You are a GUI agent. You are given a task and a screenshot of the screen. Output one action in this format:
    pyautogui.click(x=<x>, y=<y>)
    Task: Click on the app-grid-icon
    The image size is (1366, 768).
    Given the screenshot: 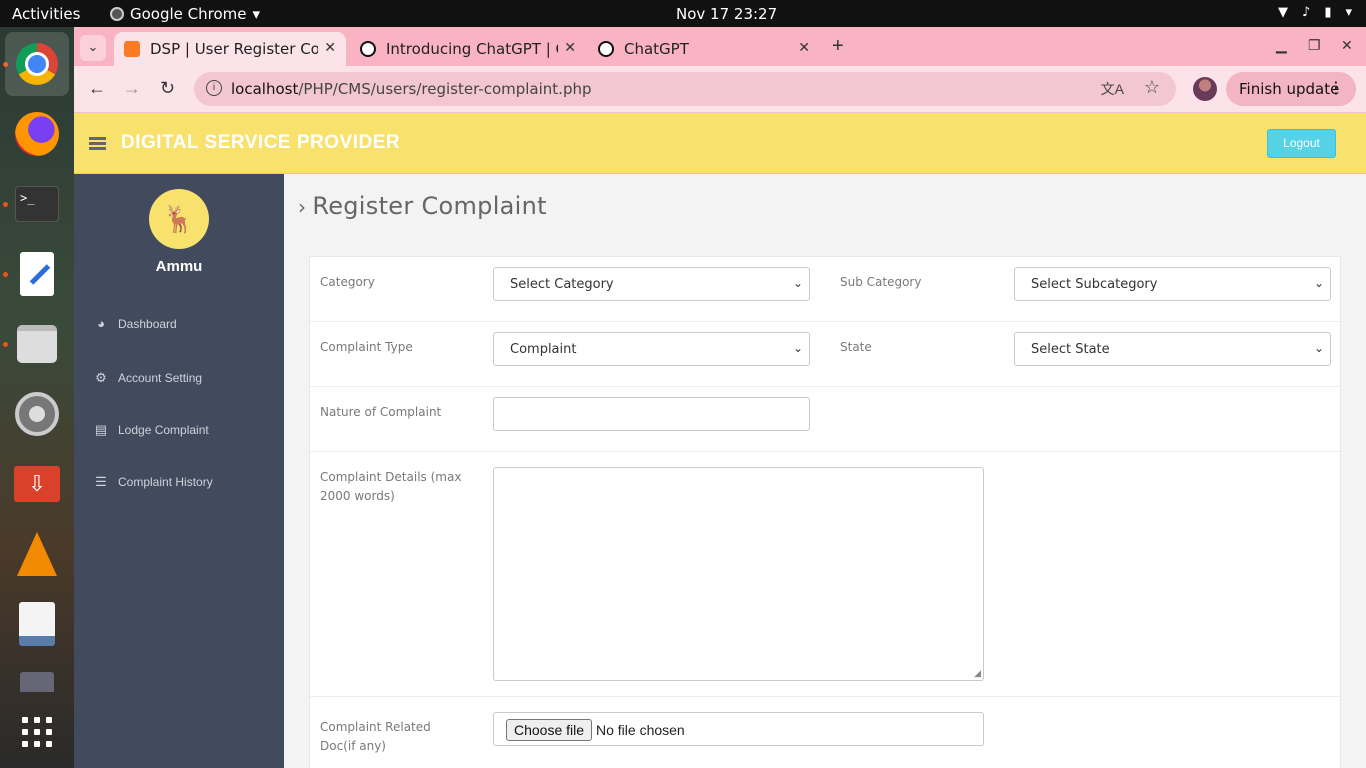 What is the action you would take?
    pyautogui.click(x=37, y=732)
    